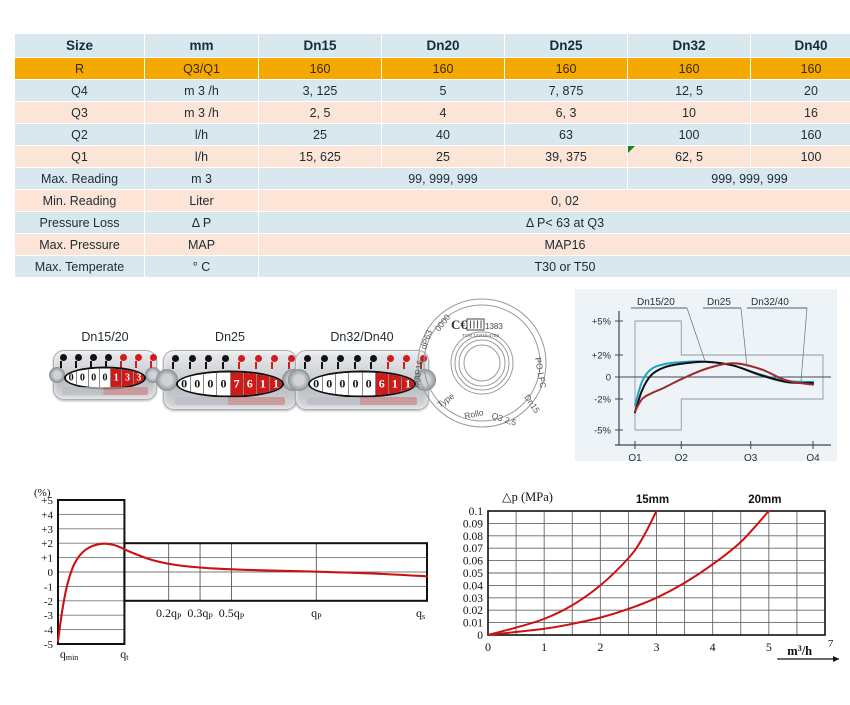  Describe the element at coordinates (682, 457) in the screenshot. I see `x-tick-label: Q2` at that location.